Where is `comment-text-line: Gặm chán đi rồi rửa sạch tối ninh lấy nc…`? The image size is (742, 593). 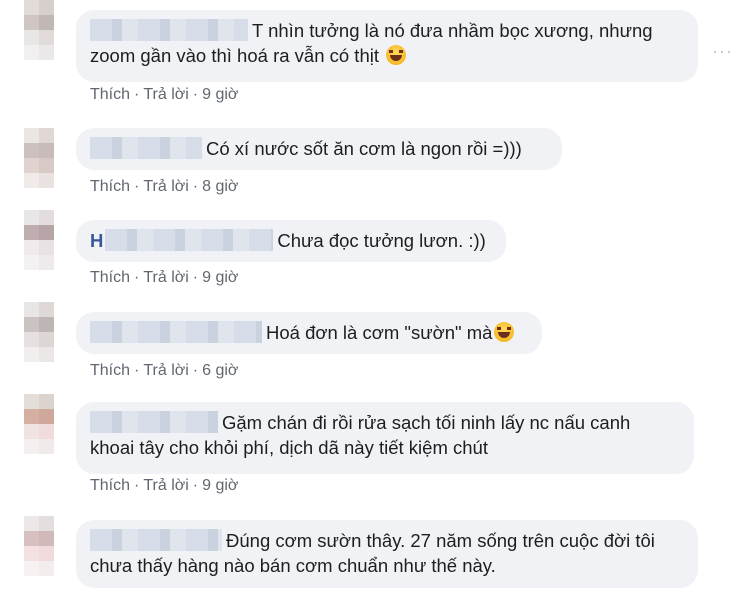 comment-text-line: Gặm chán đi rồi rửa sạch tối ninh lấy nc… is located at coordinates (426, 422).